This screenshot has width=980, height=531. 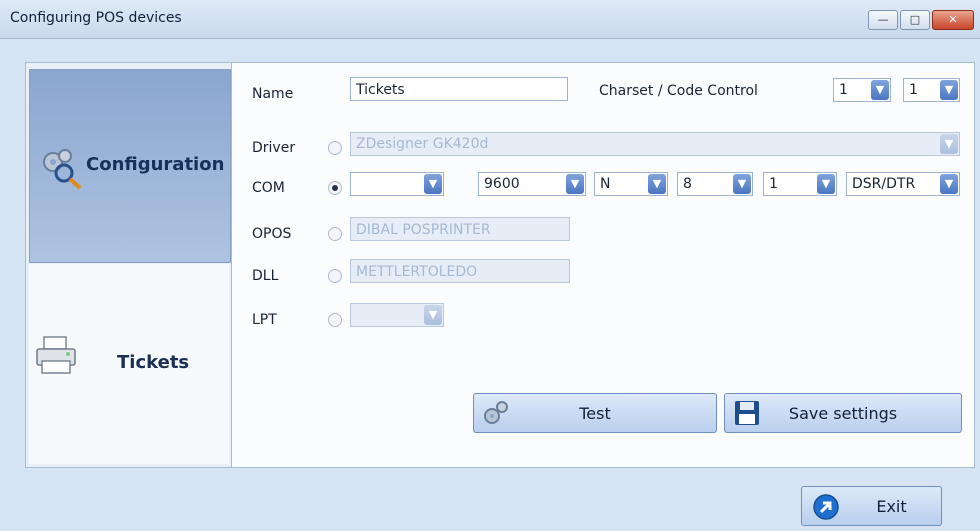 What do you see at coordinates (631, 184) in the screenshot?
I see `parity-select: N ▼` at bounding box center [631, 184].